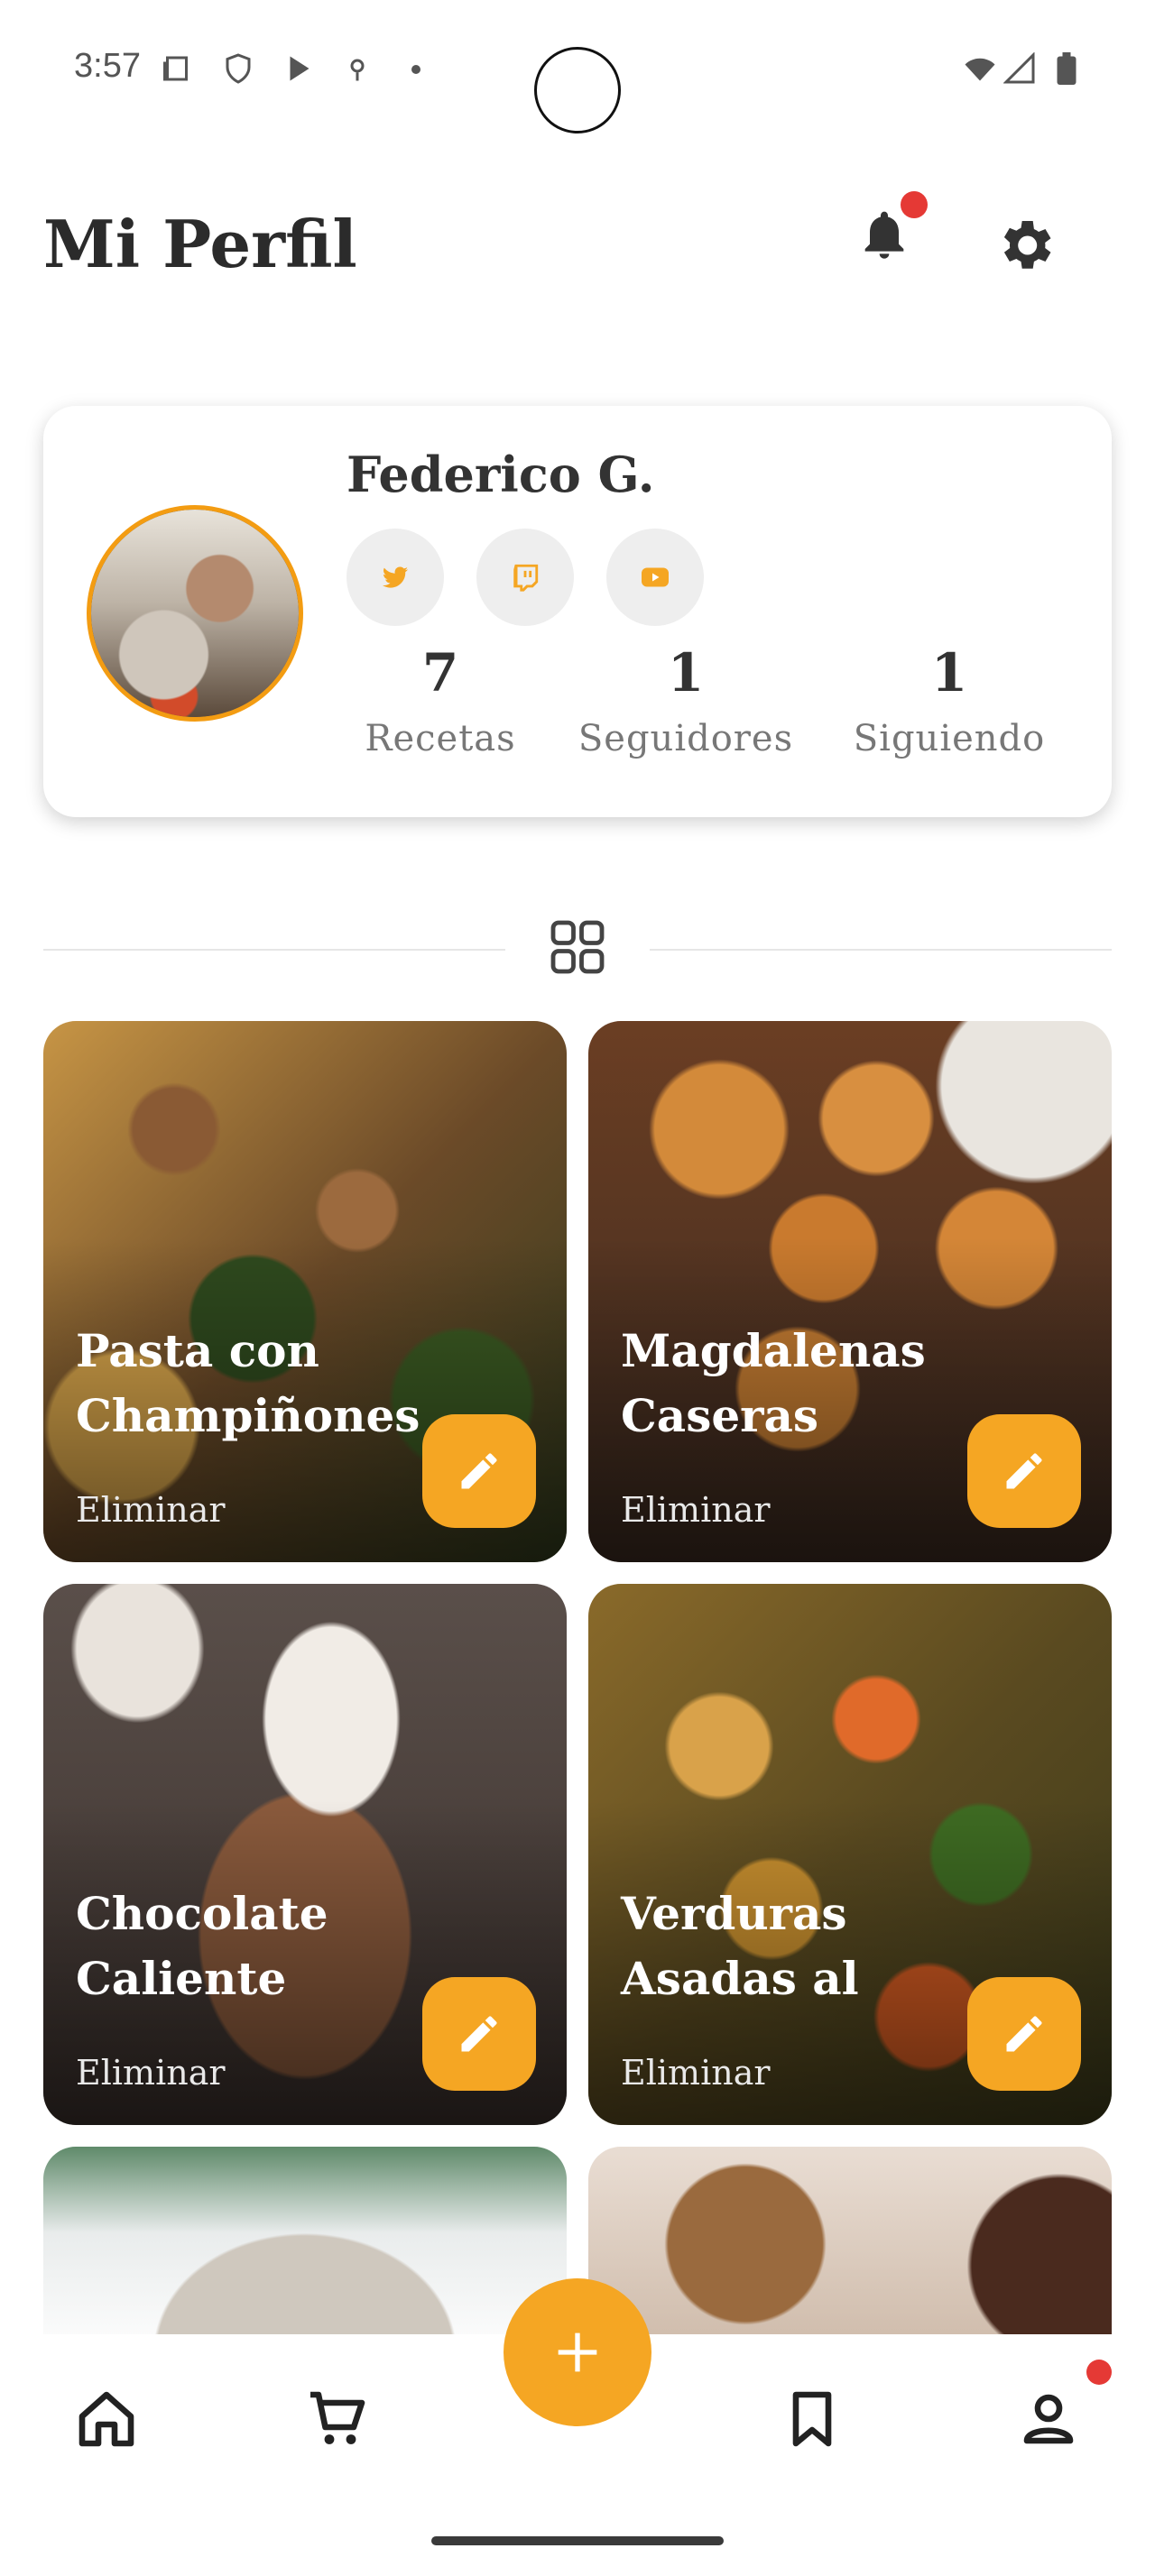 This screenshot has width=1155, height=2576. I want to click on youtube-icon, so click(655, 577).